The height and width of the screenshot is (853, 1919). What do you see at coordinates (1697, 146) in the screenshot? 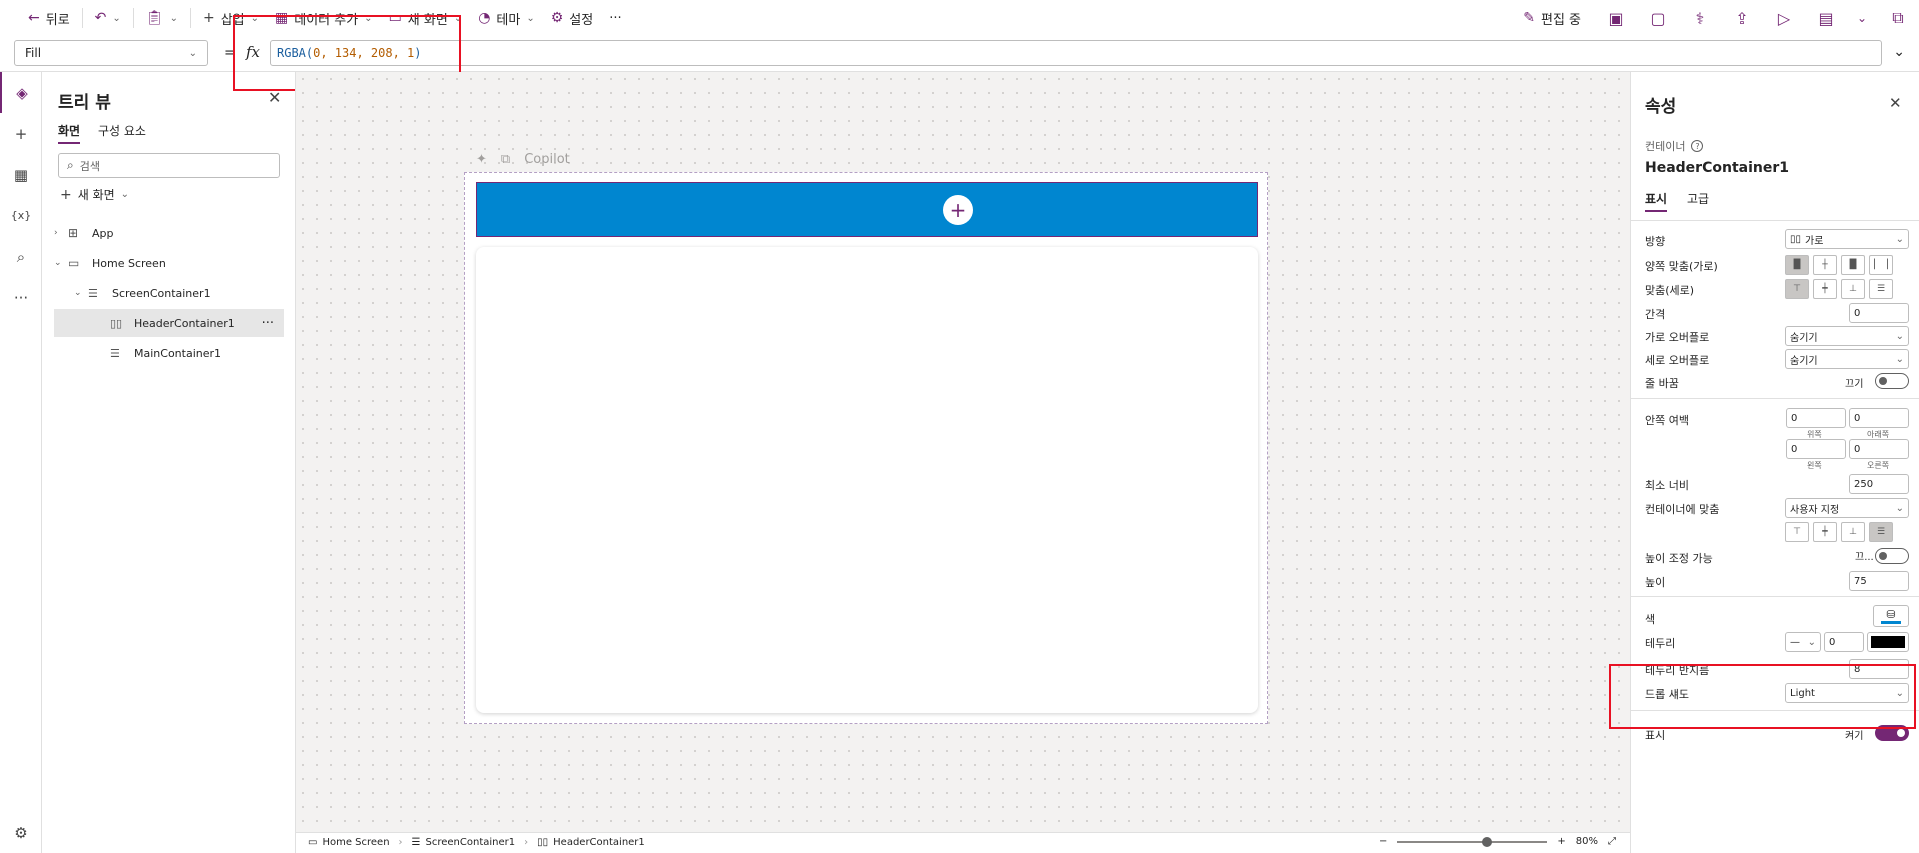
I see `help-icon: ?` at bounding box center [1697, 146].